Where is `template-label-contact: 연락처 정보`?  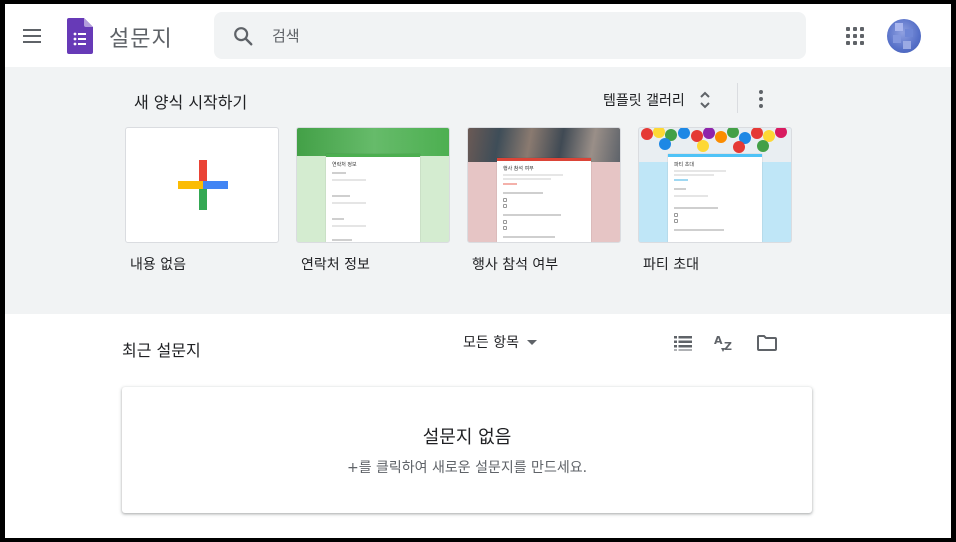
template-label-contact: 연락처 정보 is located at coordinates (335, 264).